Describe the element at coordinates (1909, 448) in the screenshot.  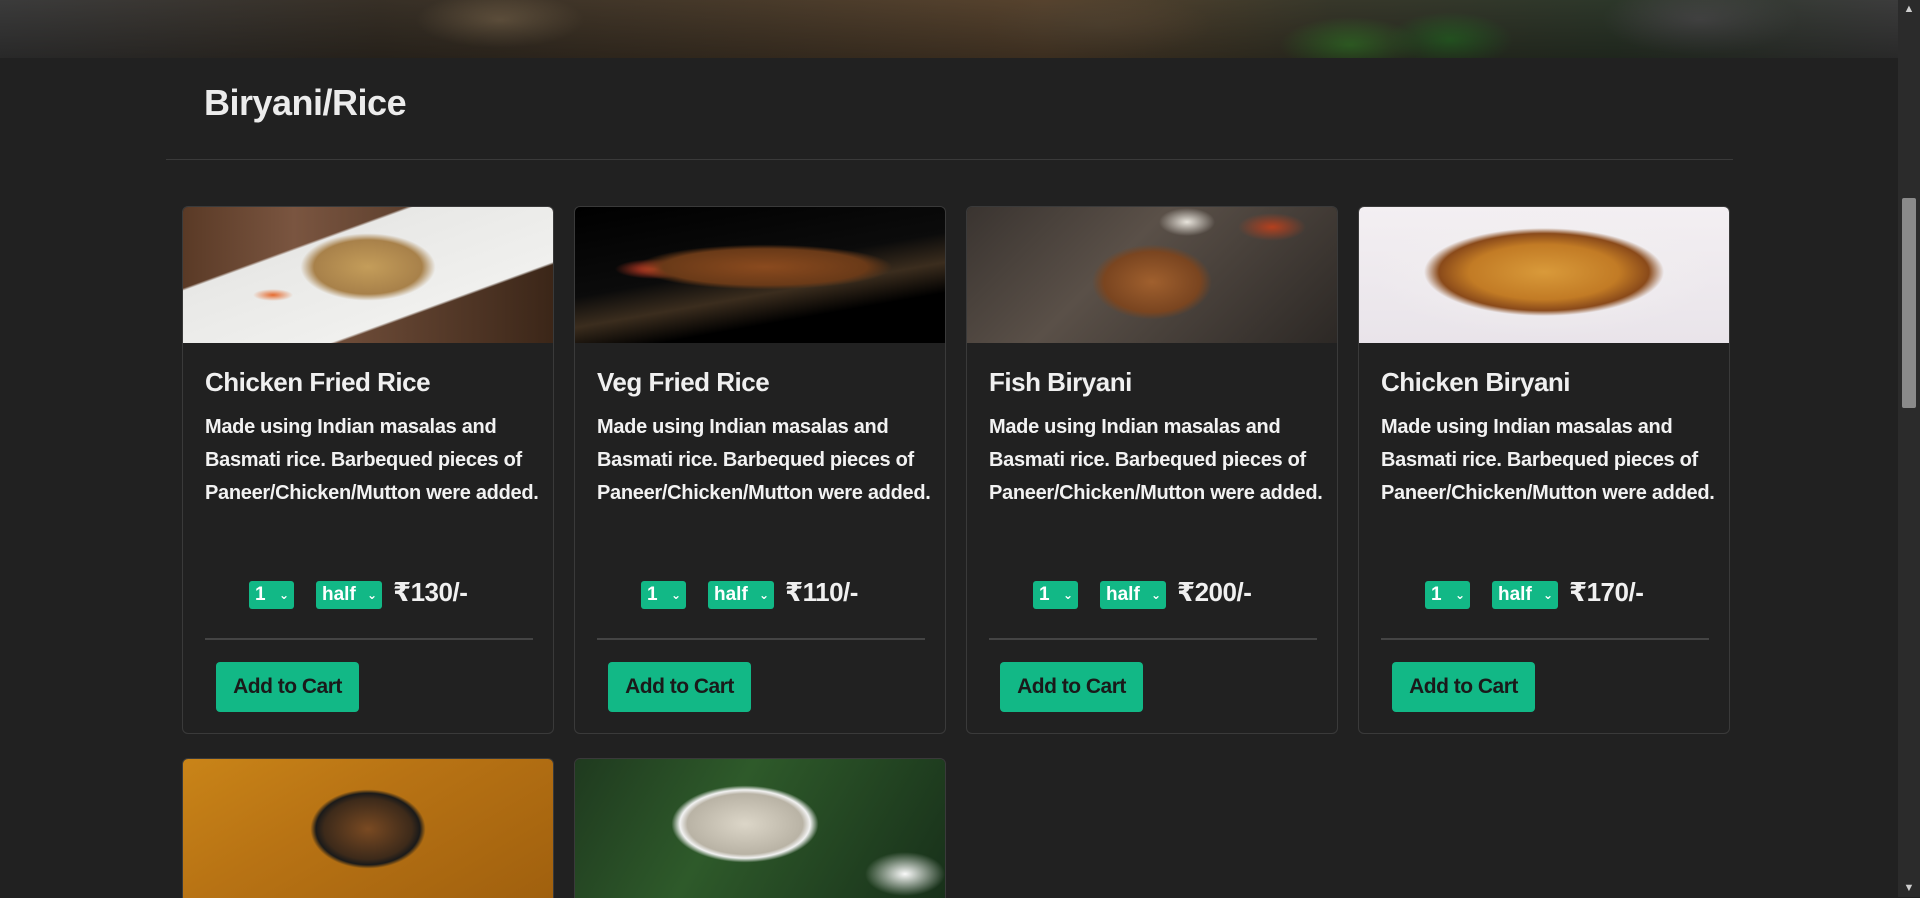
I see `page-scrollbar: ▲ ▼` at that location.